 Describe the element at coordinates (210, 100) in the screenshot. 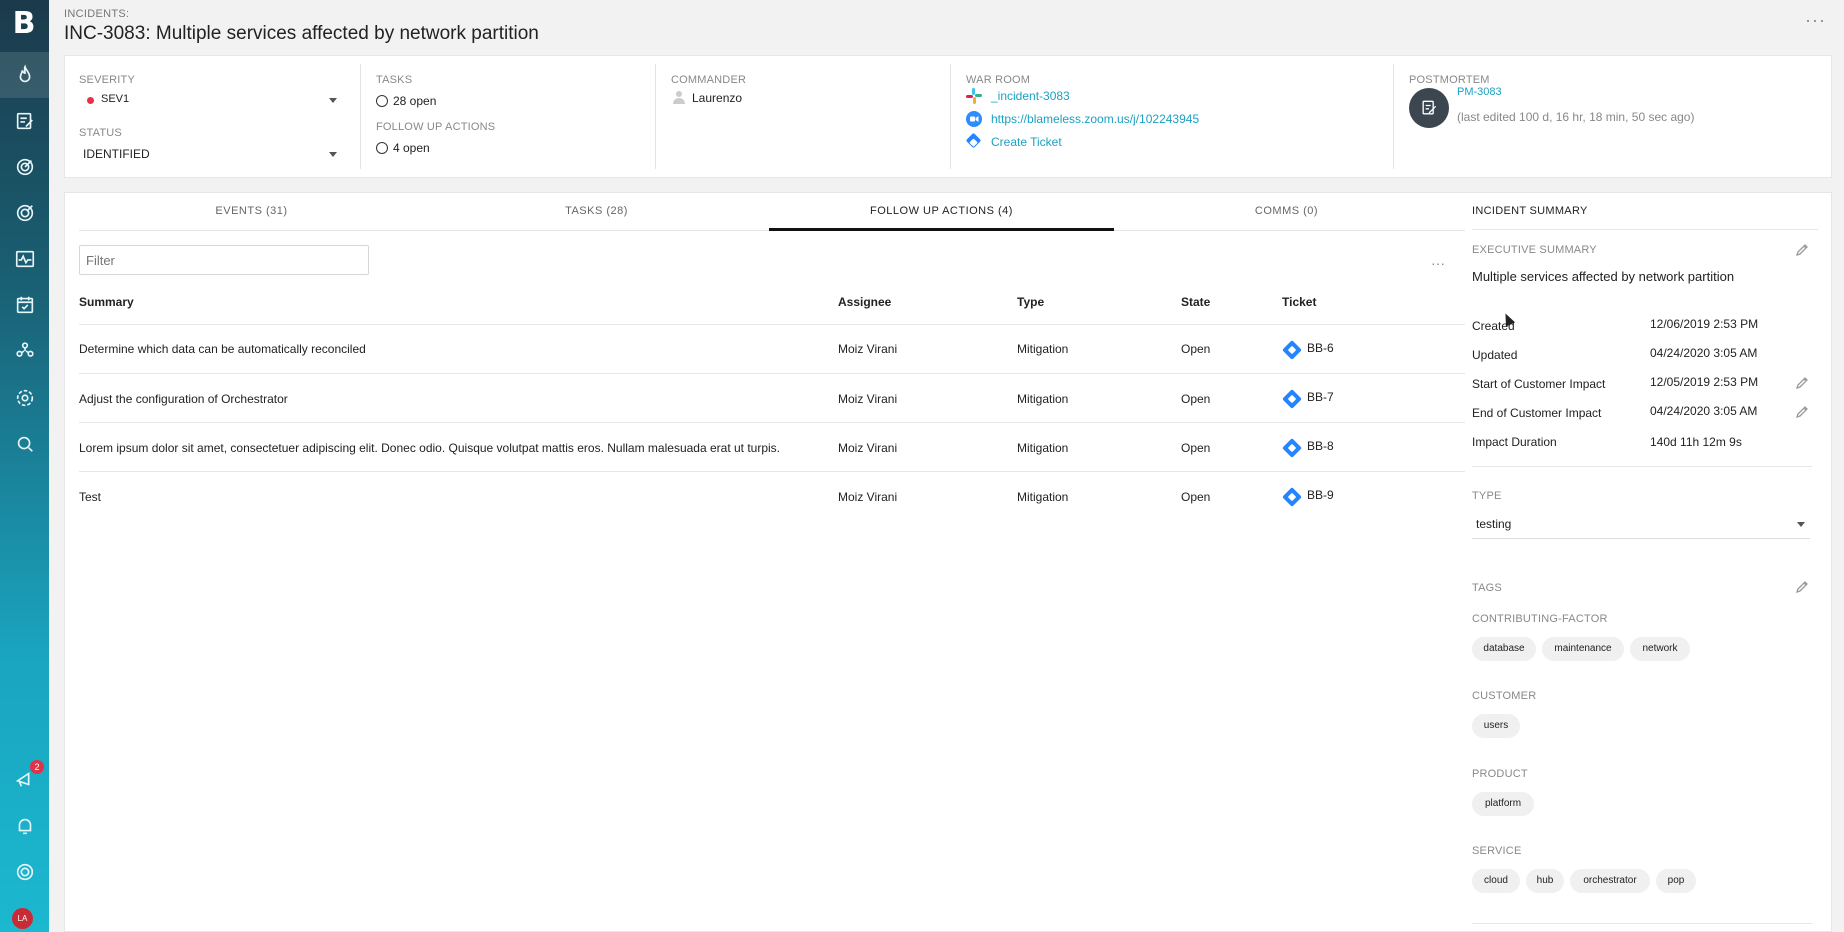

I see `severity-dropdown: SEV1` at that location.